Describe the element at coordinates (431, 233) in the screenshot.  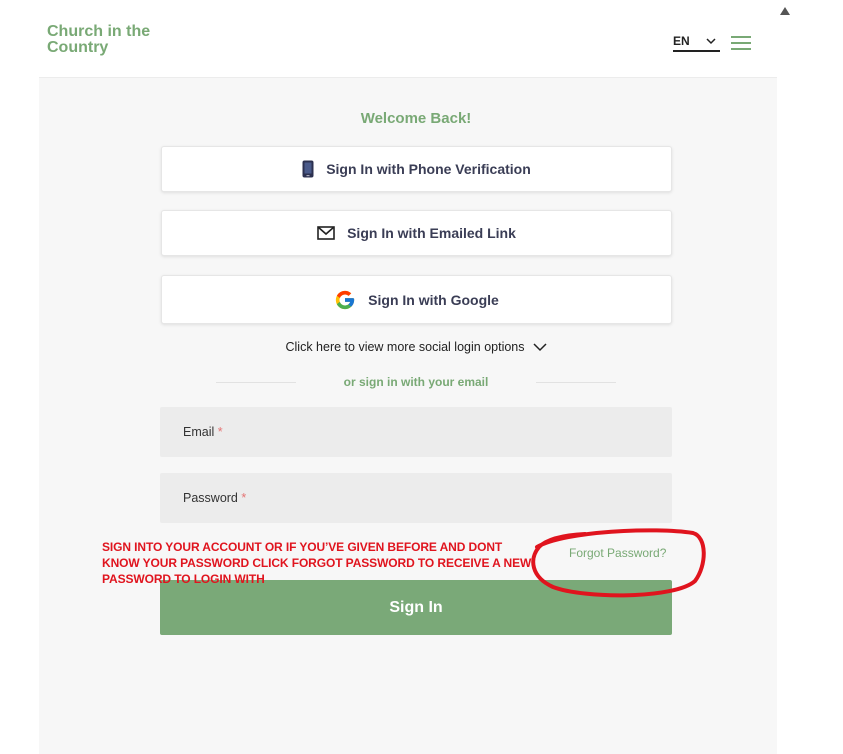
I see `email-link-signin-label: Sign In with Emailed Link` at that location.